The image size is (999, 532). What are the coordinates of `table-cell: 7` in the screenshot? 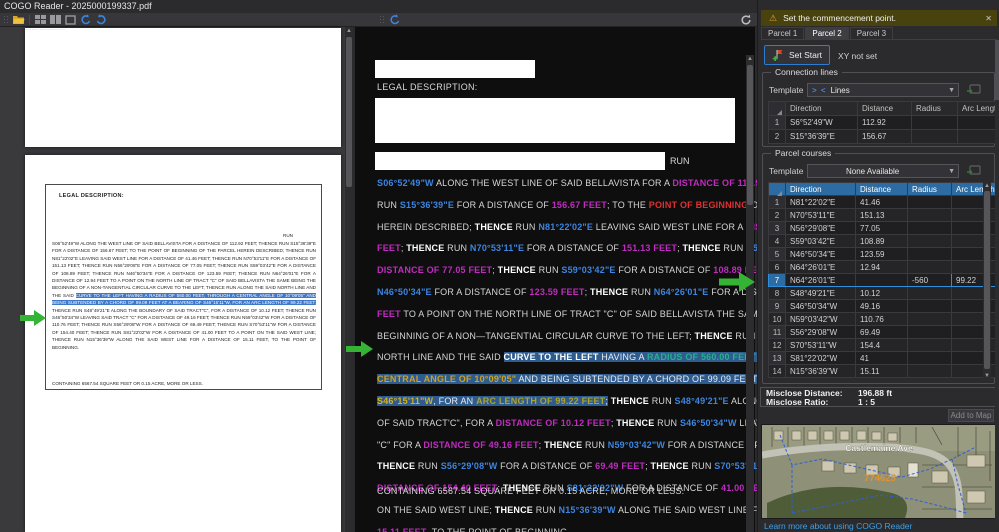 It's located at (777, 280).